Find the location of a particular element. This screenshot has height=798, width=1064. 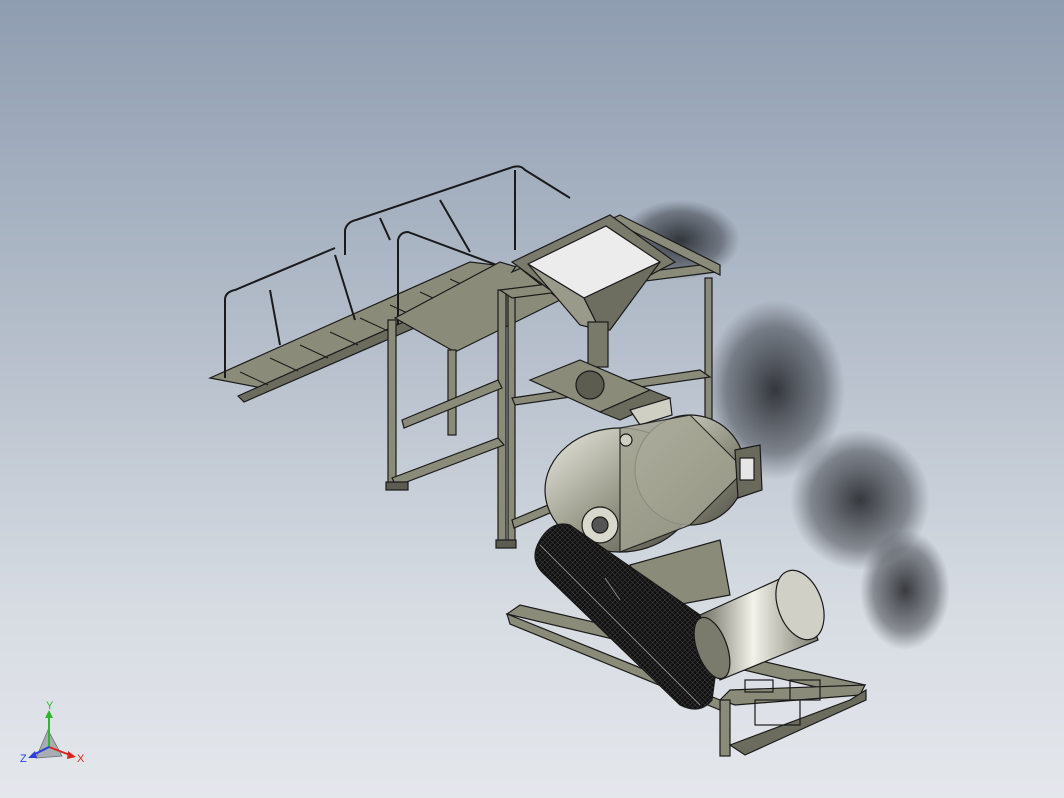

triad-x-label: X is located at coordinates (81, 759).